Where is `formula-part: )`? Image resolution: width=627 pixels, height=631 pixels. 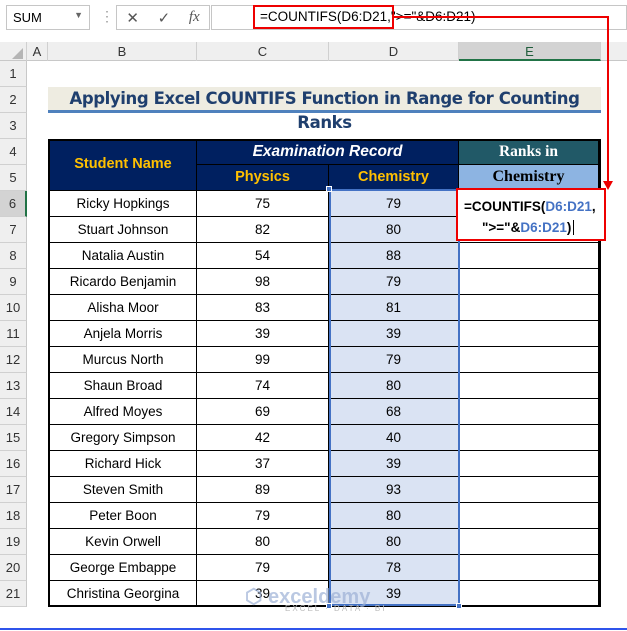
formula-part: ) is located at coordinates (569, 227).